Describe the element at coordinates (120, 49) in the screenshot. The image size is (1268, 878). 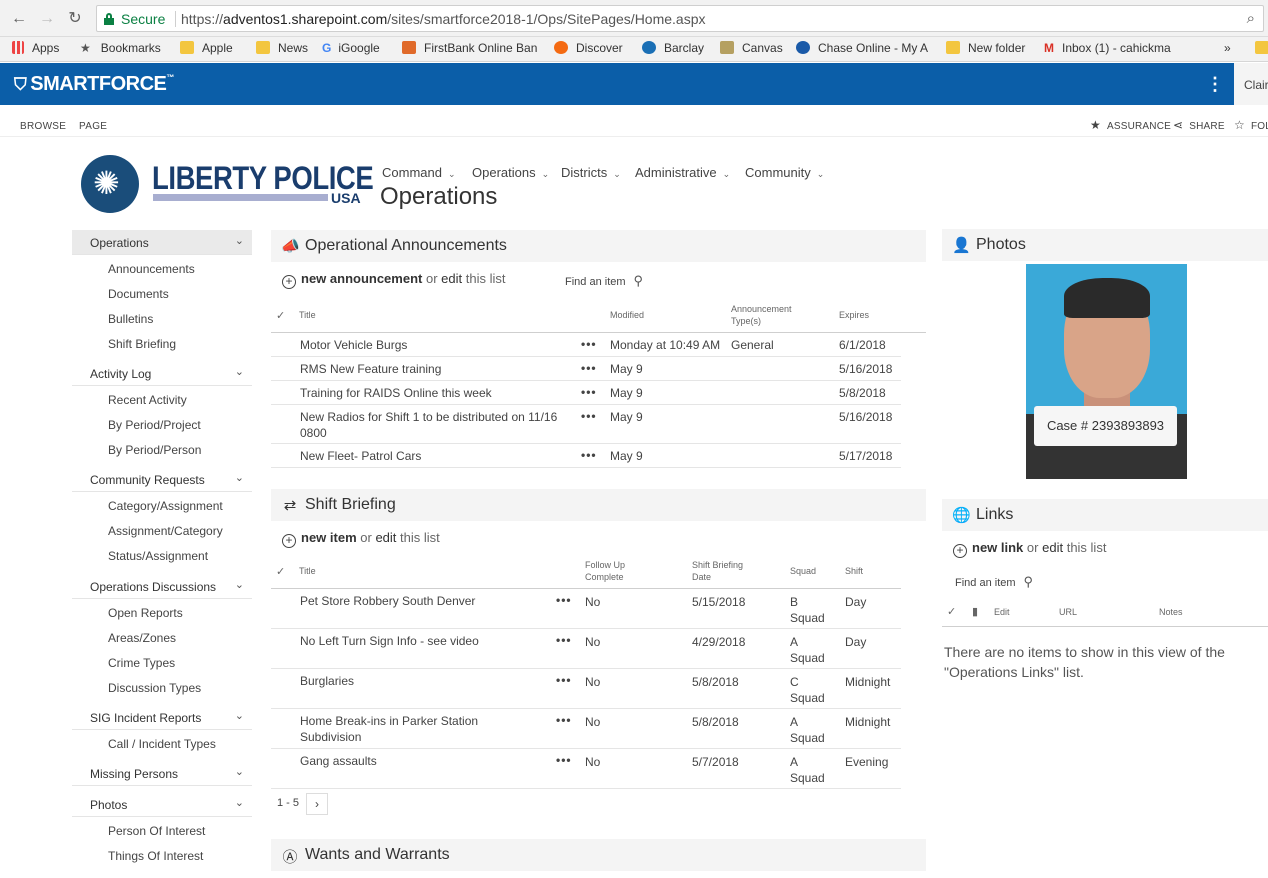
I see `bookmark-bookmarks: ★ Bookmarks` at that location.